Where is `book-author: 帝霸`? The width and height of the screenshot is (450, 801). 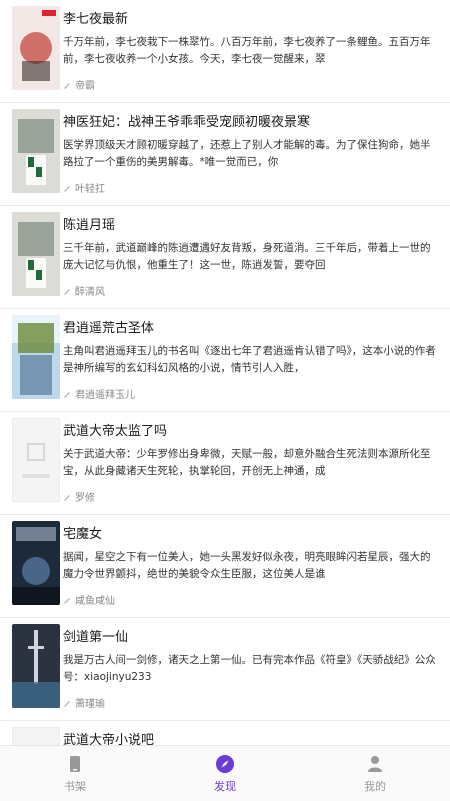 book-author: 帝霸 is located at coordinates (79, 84).